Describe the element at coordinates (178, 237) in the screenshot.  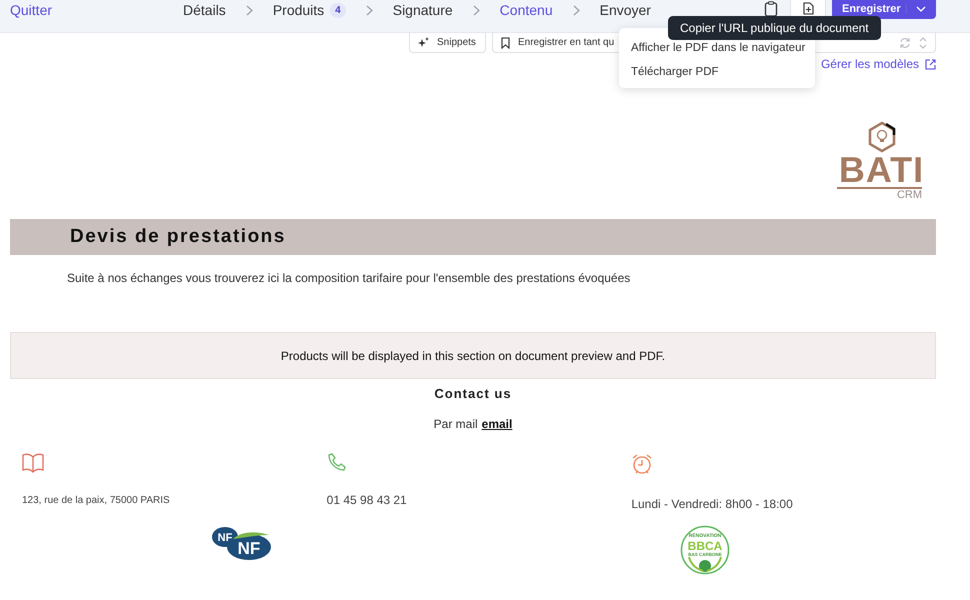
I see `document-title: Devis de prestations` at that location.